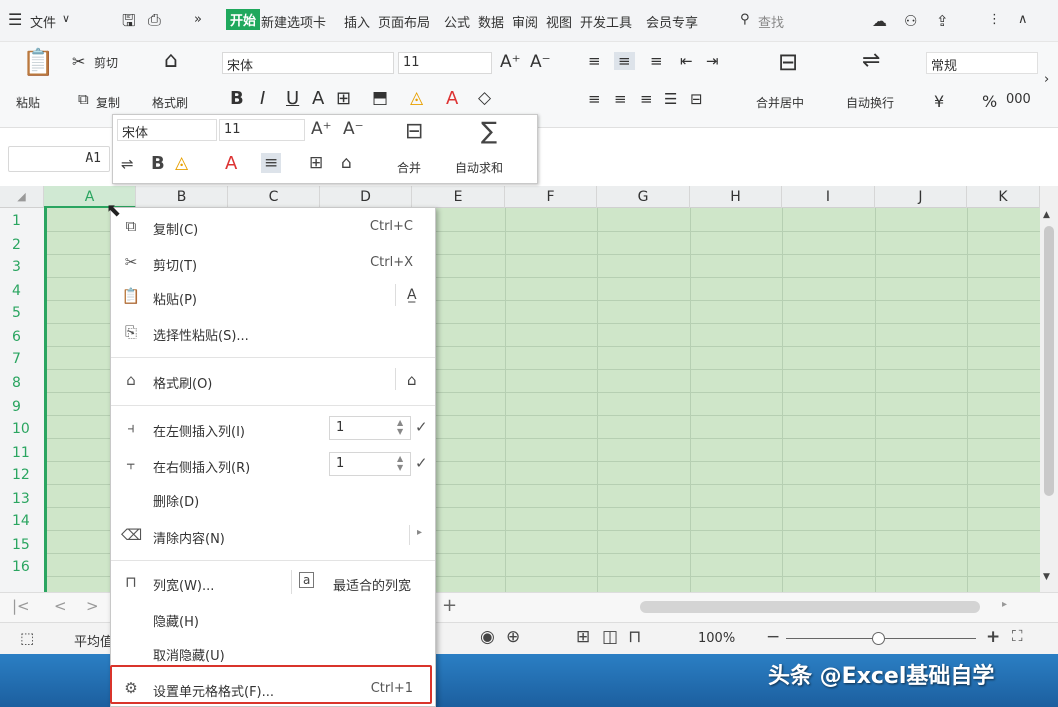 The image size is (1058, 707). What do you see at coordinates (346, 163) in the screenshot?
I see `mini-format-painter-icon: ⌂` at bounding box center [346, 163].